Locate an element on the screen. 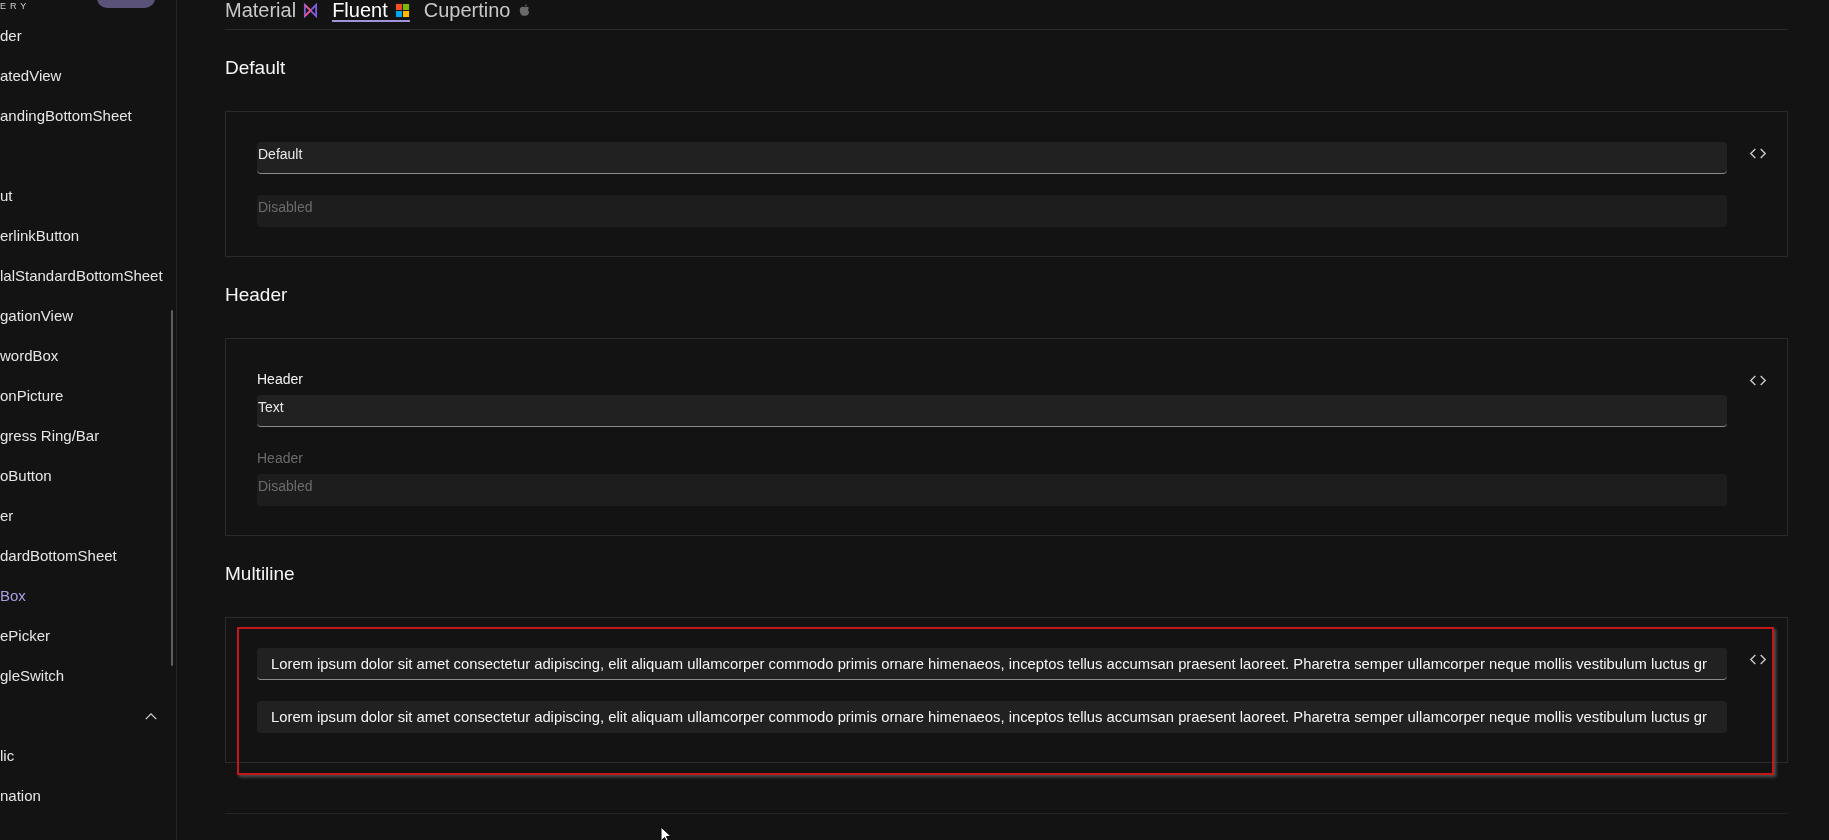  windows-icon is located at coordinates (402, 10).